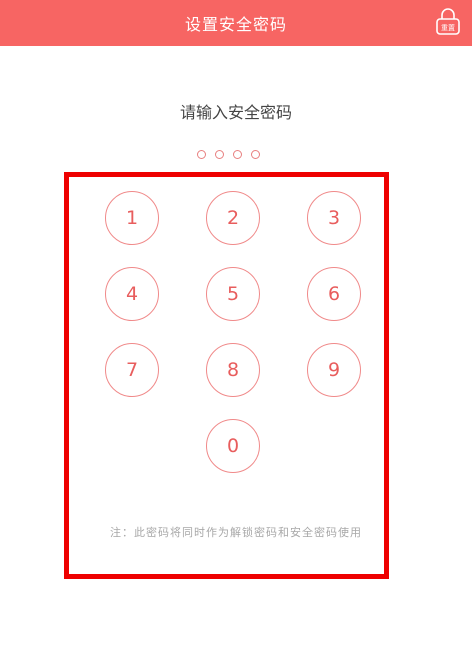  Describe the element at coordinates (448, 28) in the screenshot. I see `lock-icon-label: 重置` at that location.